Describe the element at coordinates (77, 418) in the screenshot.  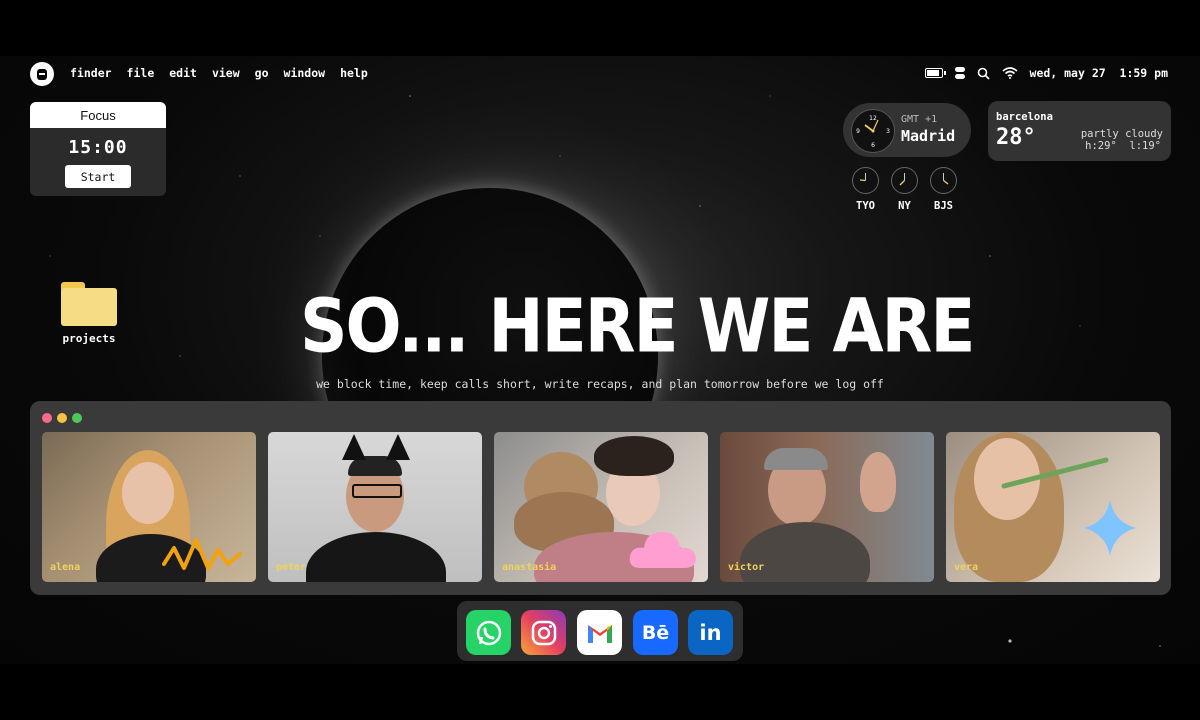
I see `maximize-button` at that location.